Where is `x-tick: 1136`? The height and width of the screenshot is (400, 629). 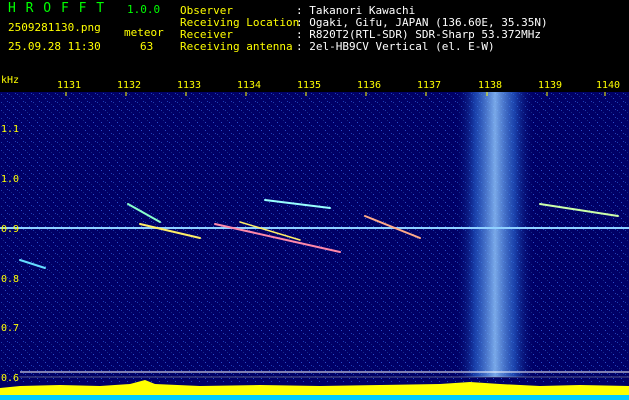 x-tick: 1136 is located at coordinates (369, 85).